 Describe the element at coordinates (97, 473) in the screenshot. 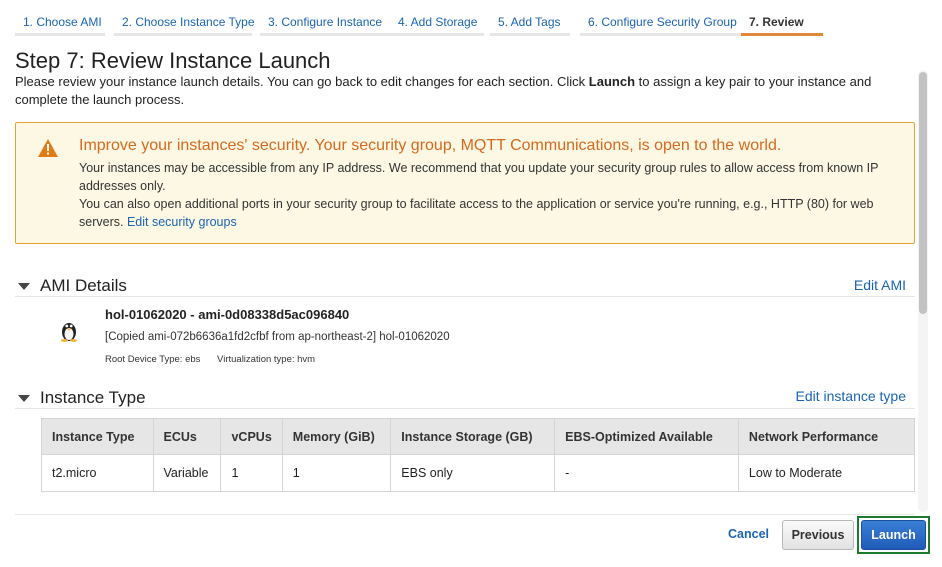

I see `table-cell: t2.micro` at that location.